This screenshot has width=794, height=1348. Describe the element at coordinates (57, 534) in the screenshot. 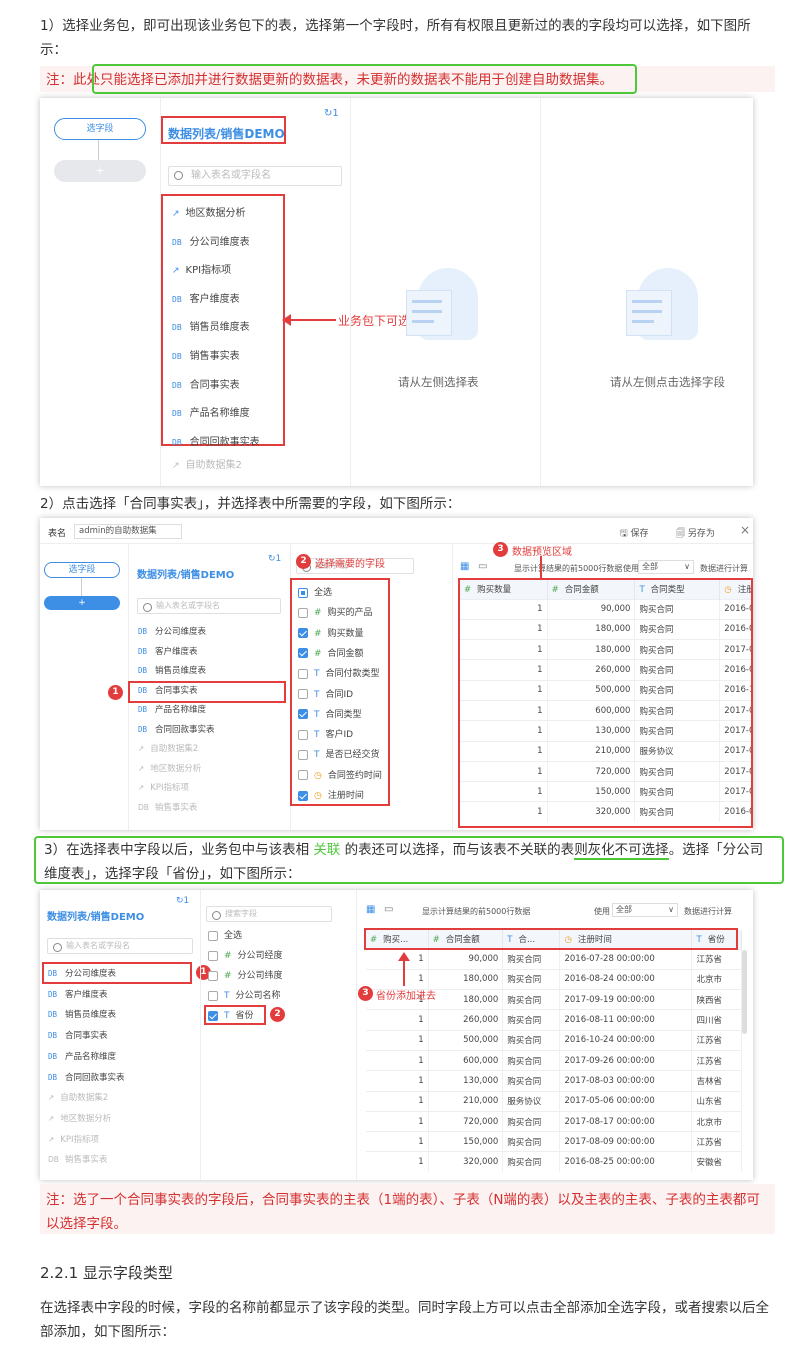

I see `table-name-label: 表名` at that location.